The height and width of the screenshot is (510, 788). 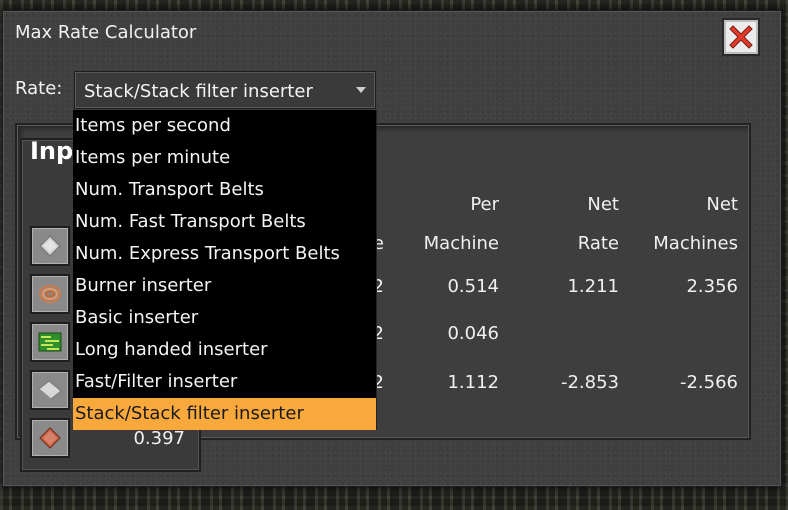 I want to click on option-stack-filter-inserter: Stack/Stack filter inserter, so click(x=224, y=414).